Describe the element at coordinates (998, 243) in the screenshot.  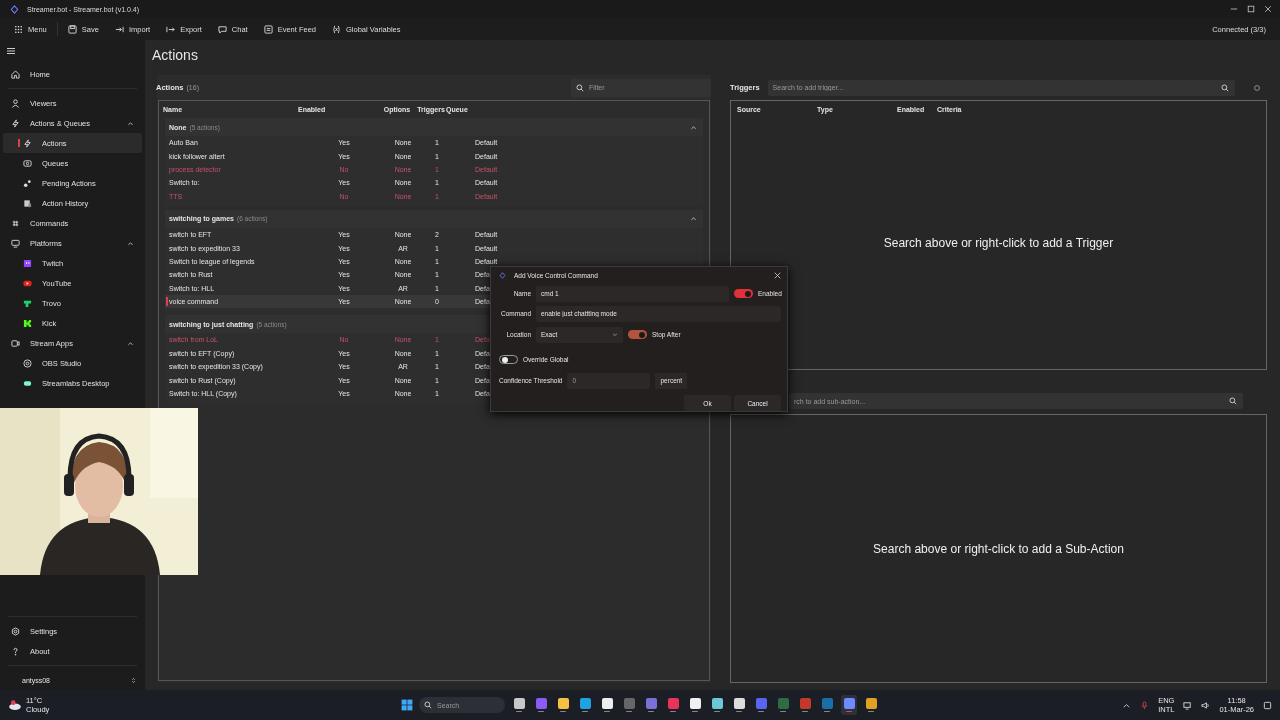
I see `empty-message: Search above or right-click to add a Trigger` at that location.